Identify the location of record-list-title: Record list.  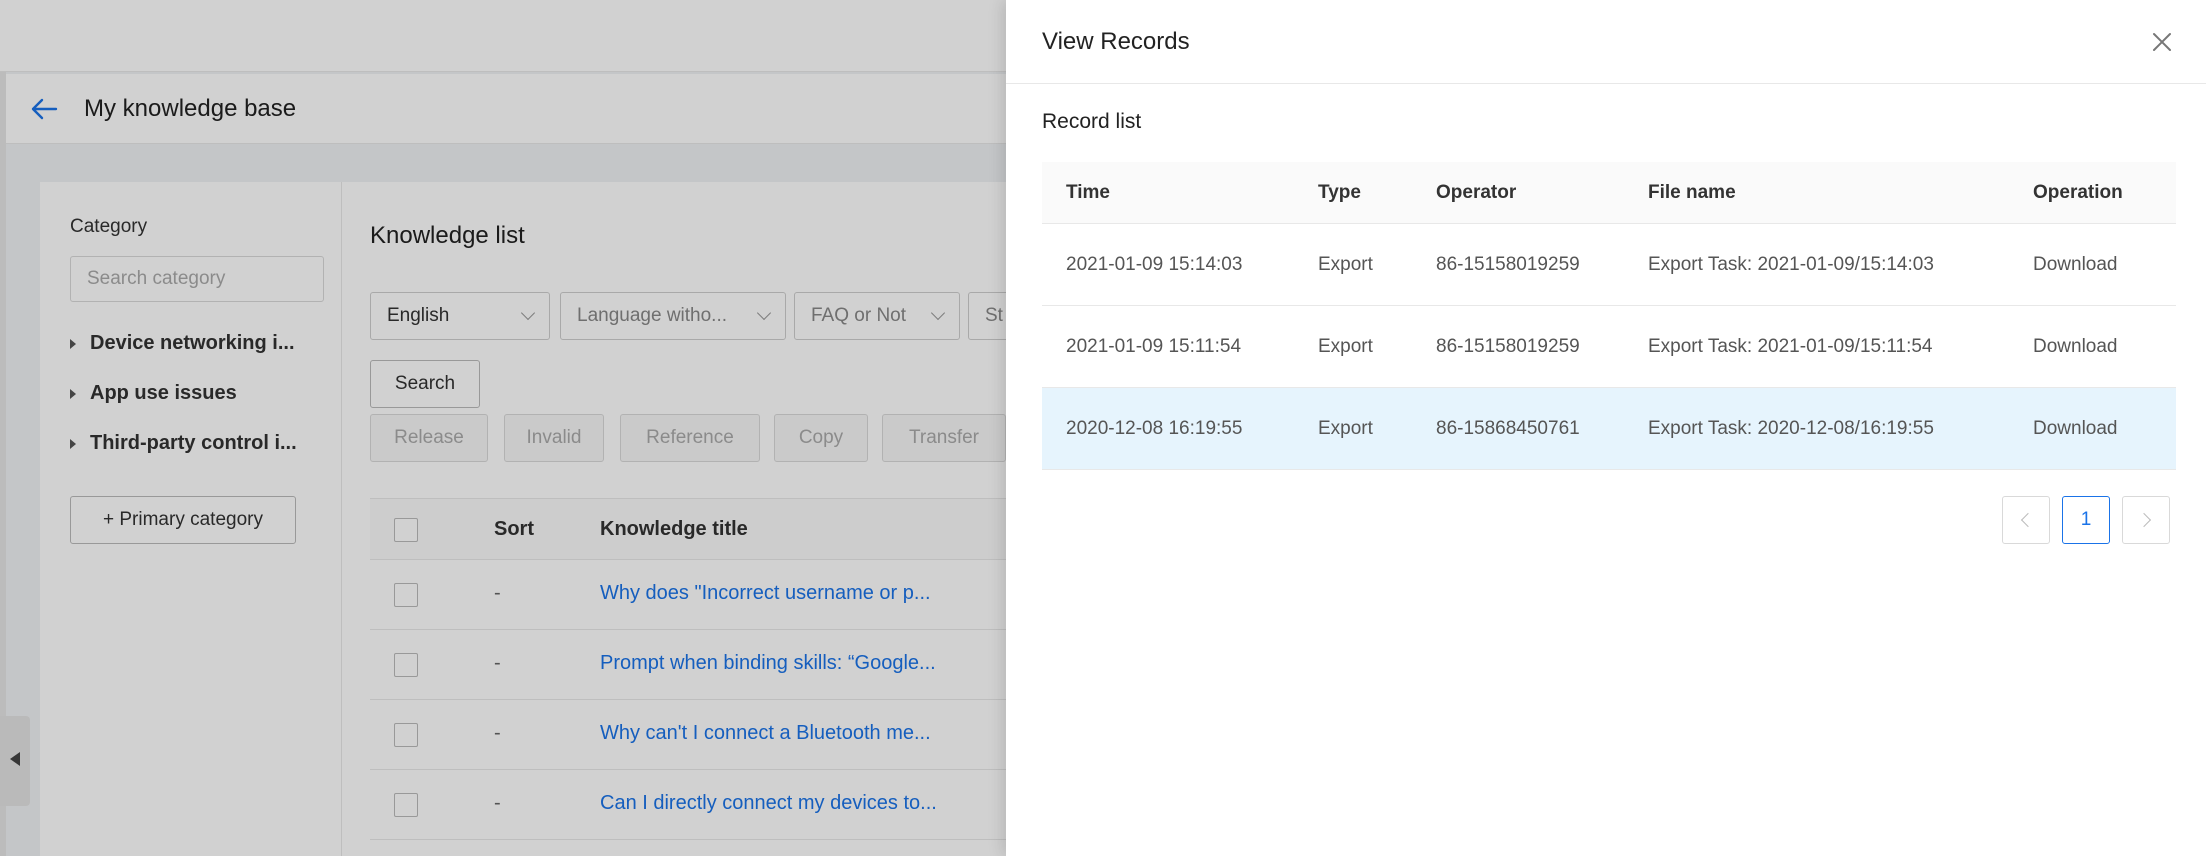
(1092, 121).